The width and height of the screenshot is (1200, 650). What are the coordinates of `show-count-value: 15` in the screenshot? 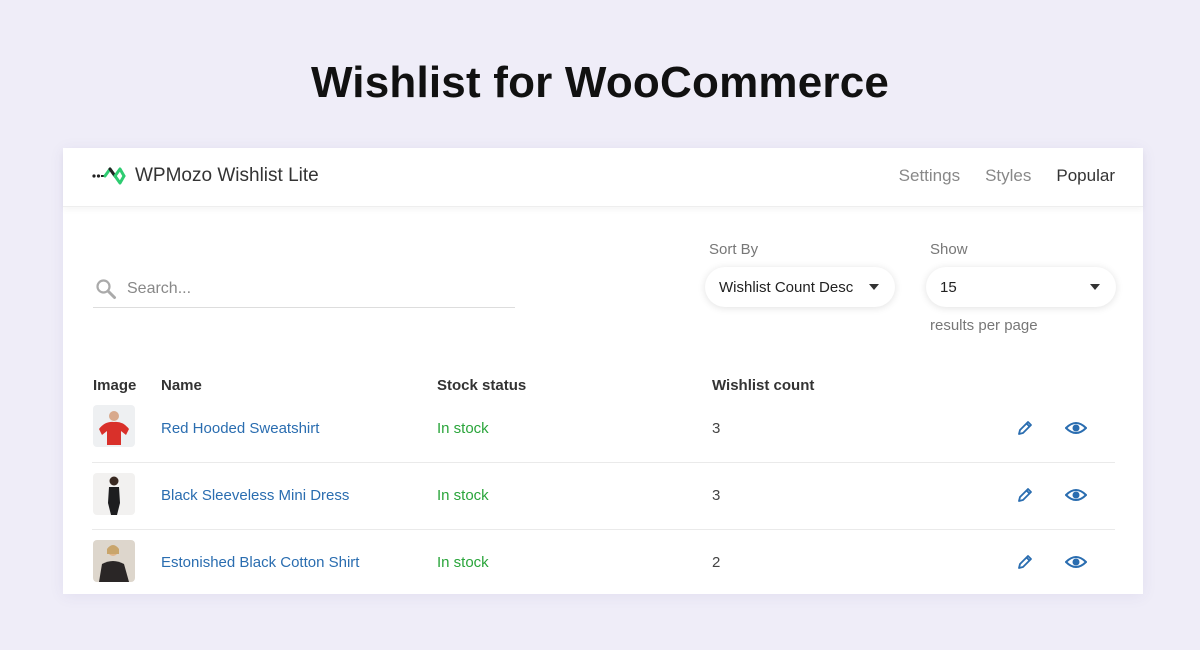 It's located at (948, 287).